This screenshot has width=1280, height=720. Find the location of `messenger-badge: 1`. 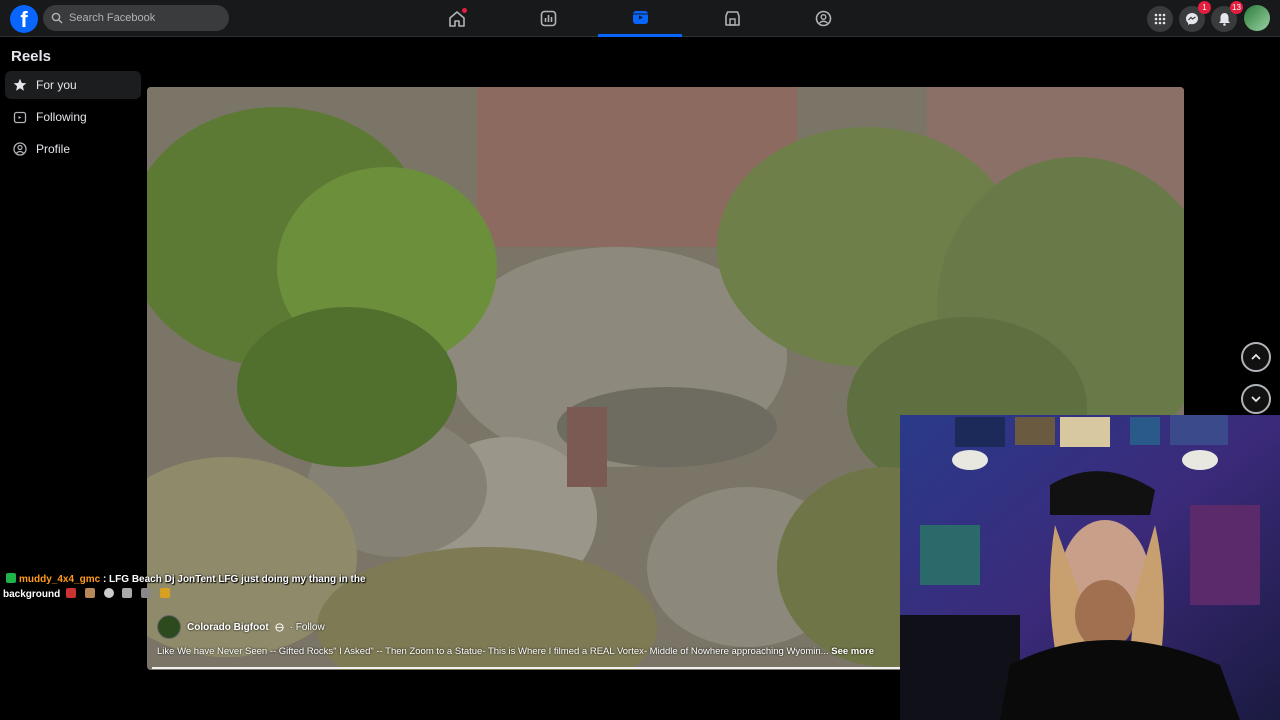

messenger-badge: 1 is located at coordinates (1204, 7).